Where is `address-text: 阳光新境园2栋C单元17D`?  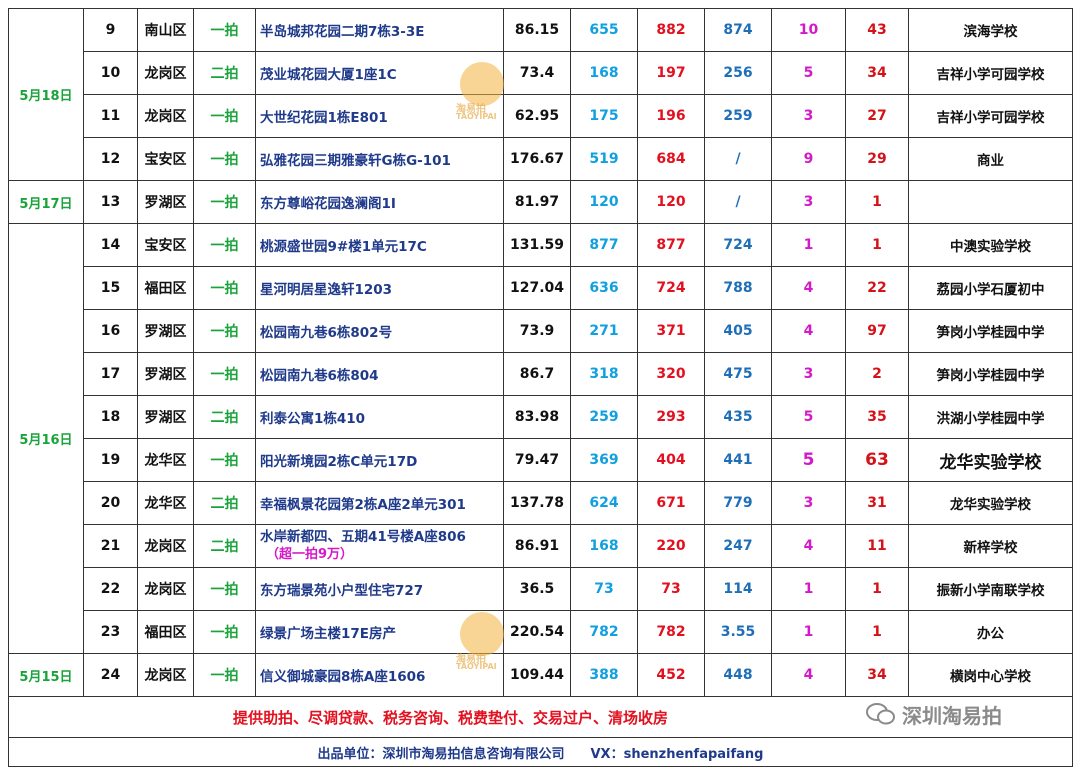 address-text: 阳光新境园2栋C单元17D is located at coordinates (339, 462).